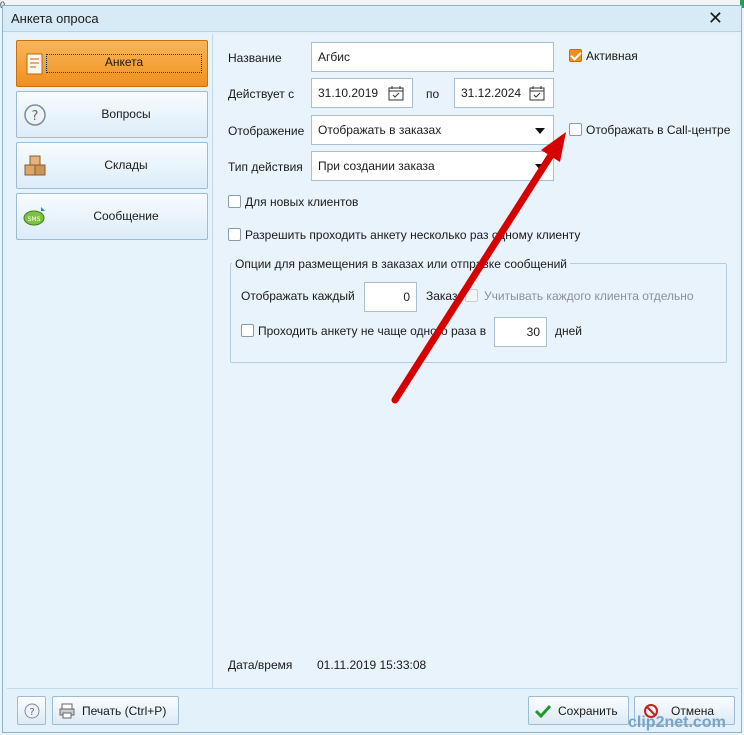 The width and height of the screenshot is (744, 735). Describe the element at coordinates (34, 64) in the screenshot. I see `survey-icon` at that location.